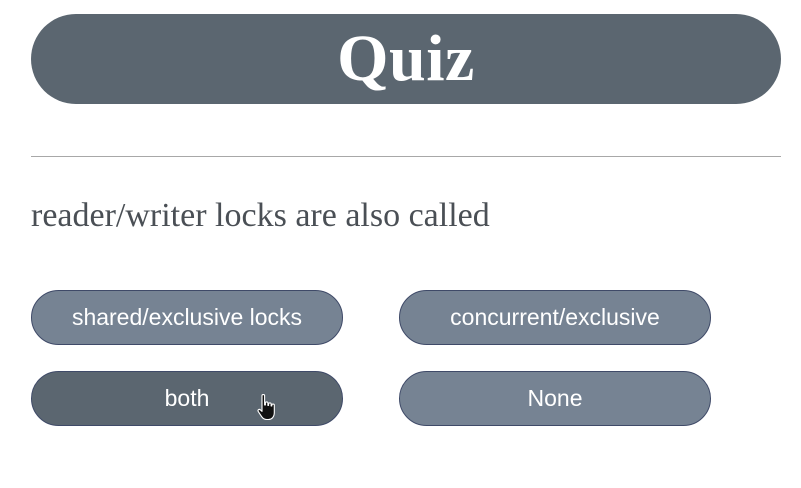  I want to click on quiz-title: Quiz, so click(406, 58).